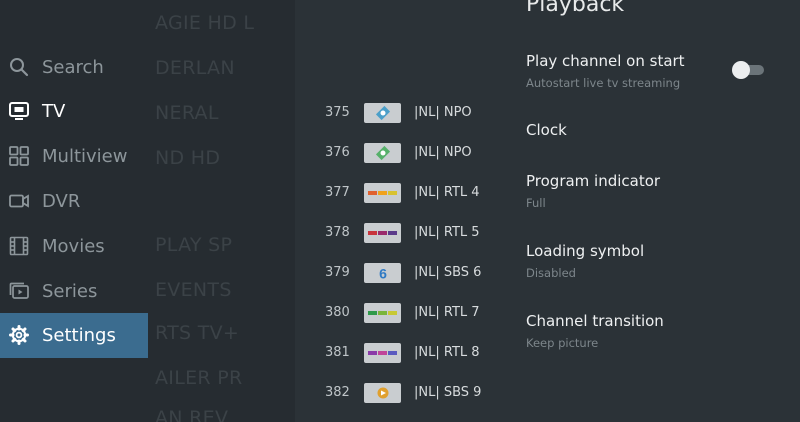  Describe the element at coordinates (337, 192) in the screenshot. I see `channel-number: 377` at that location.